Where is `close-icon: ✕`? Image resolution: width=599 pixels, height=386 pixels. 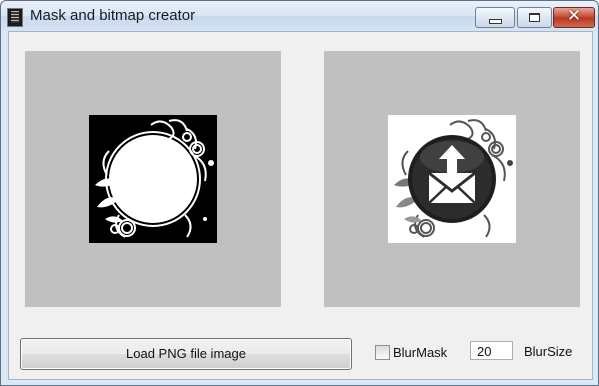
close-icon: ✕ is located at coordinates (574, 16).